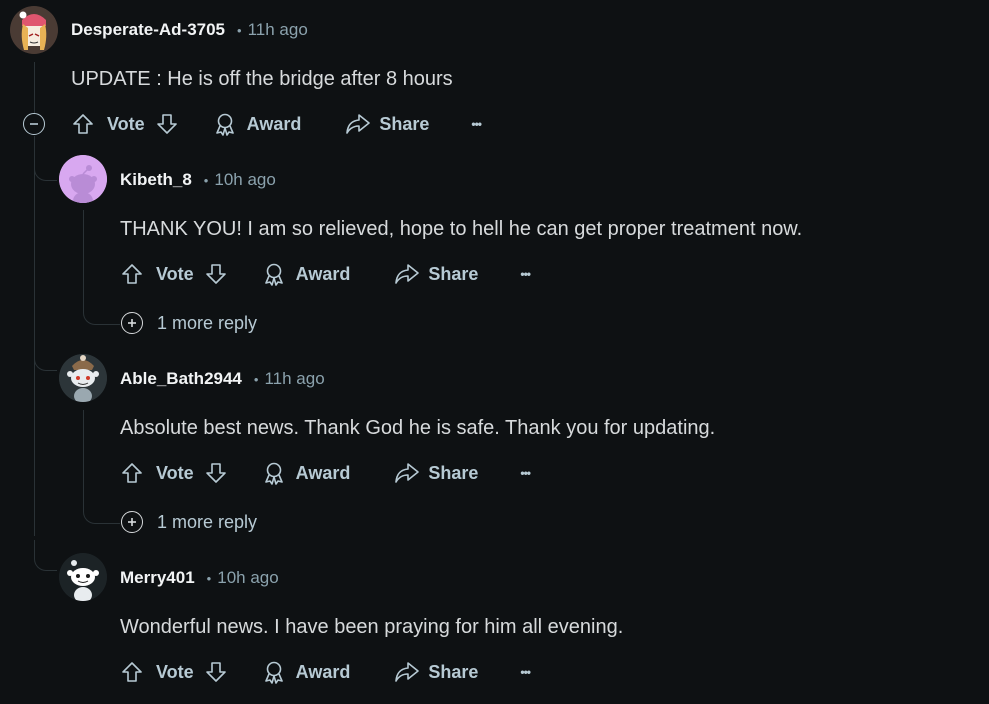 The image size is (989, 704). I want to click on comment-meta: Able_Bath2944 • 11h ago, so click(222, 379).